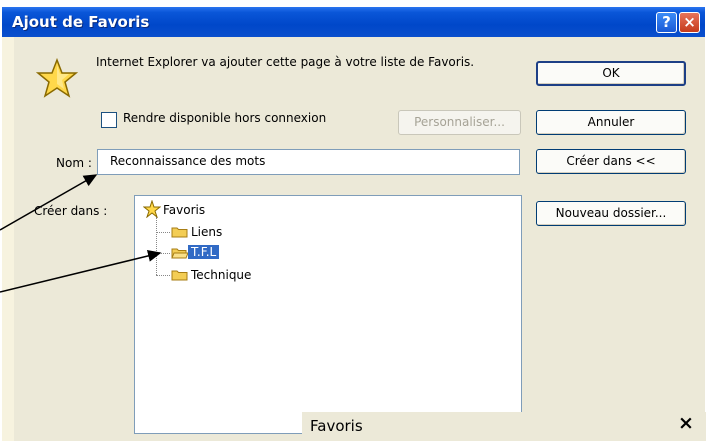 The image size is (706, 441). I want to click on arrow-to-tfl-folder, so click(81, 271).